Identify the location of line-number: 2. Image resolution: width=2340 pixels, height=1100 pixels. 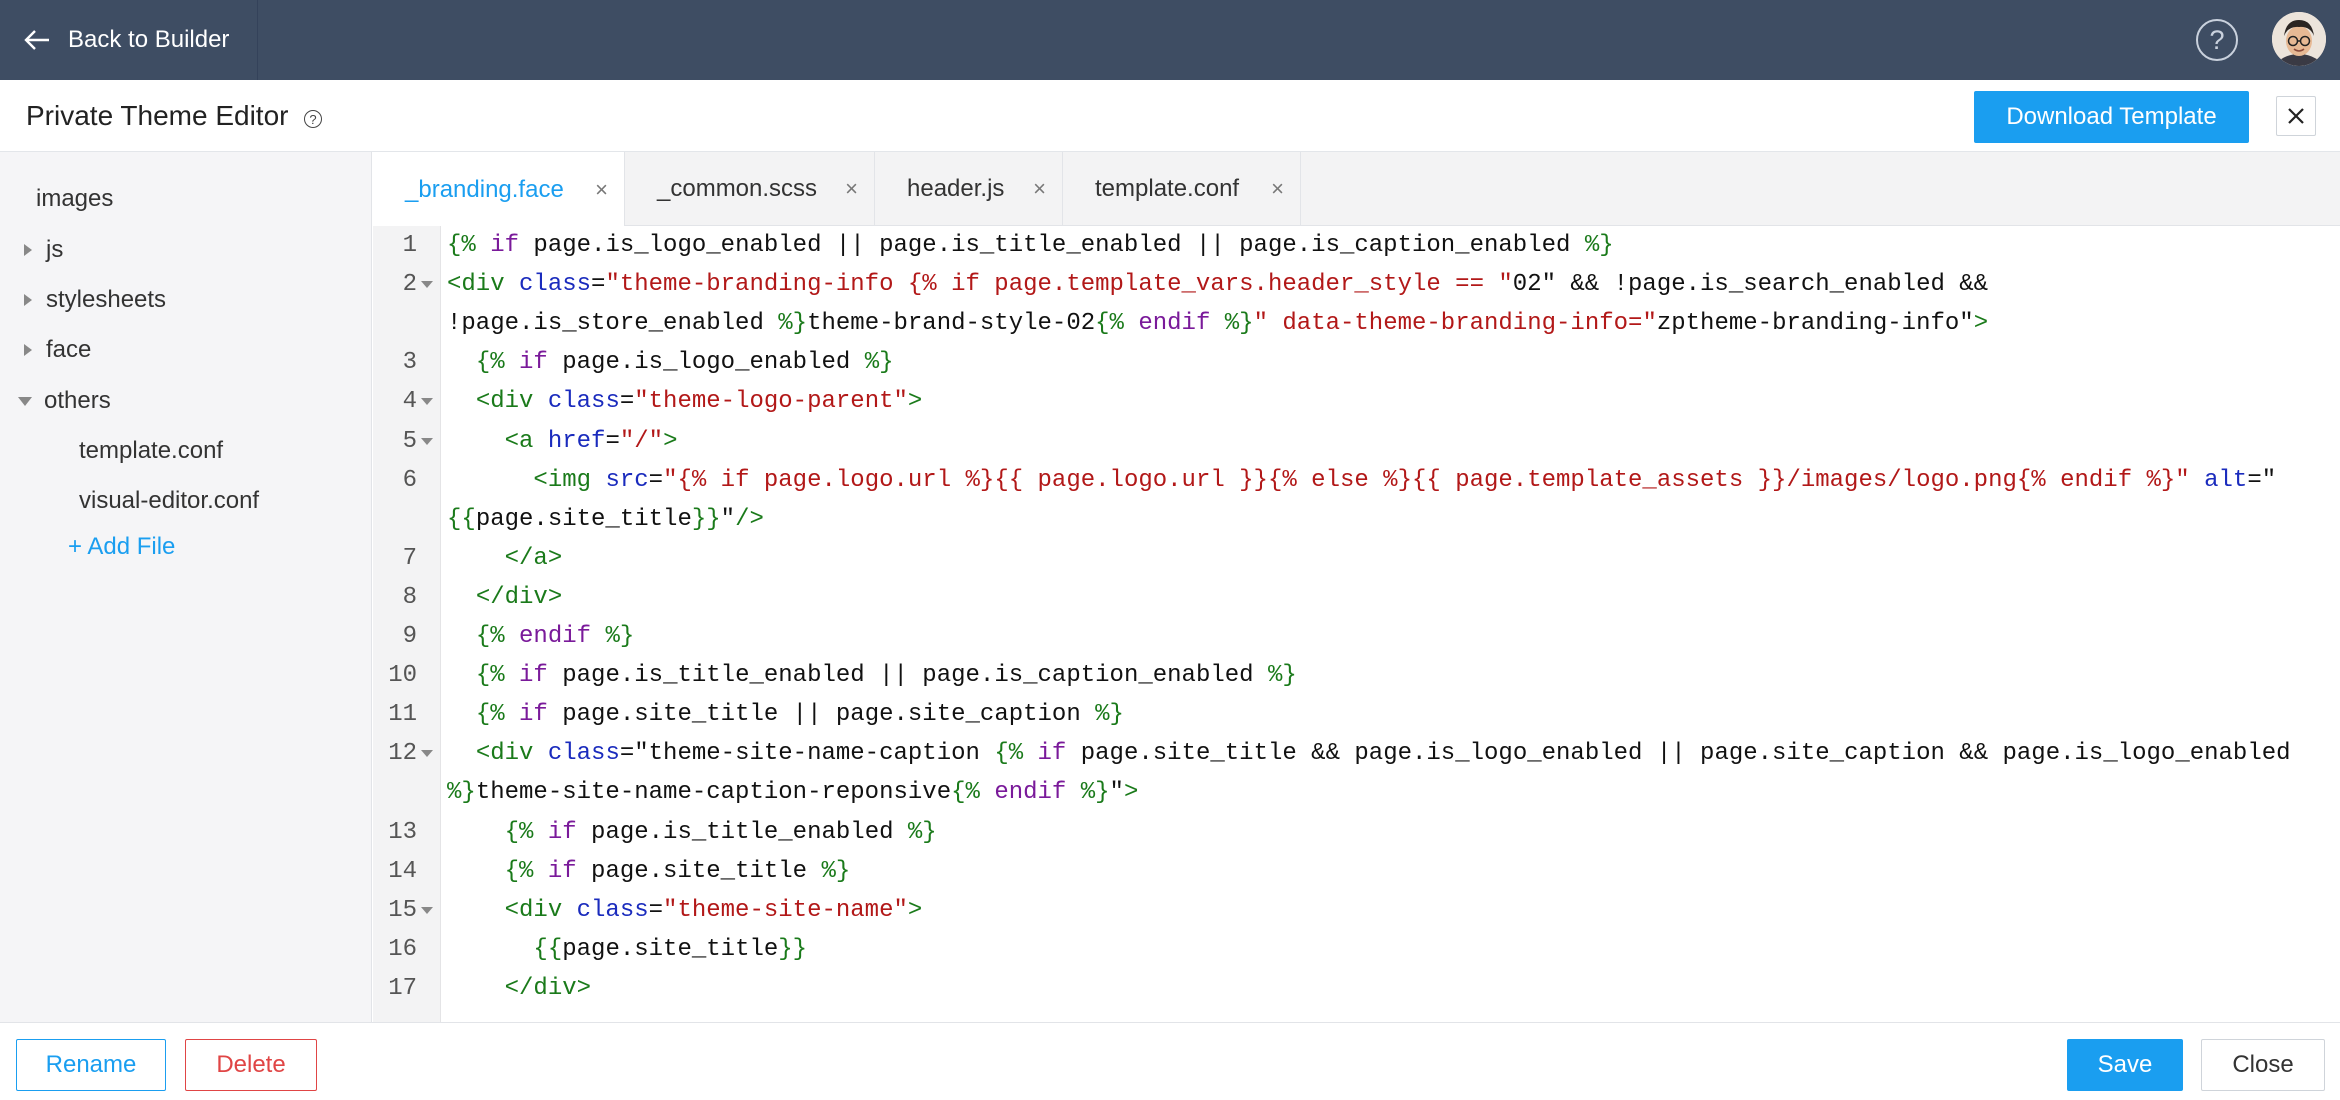
(409, 285).